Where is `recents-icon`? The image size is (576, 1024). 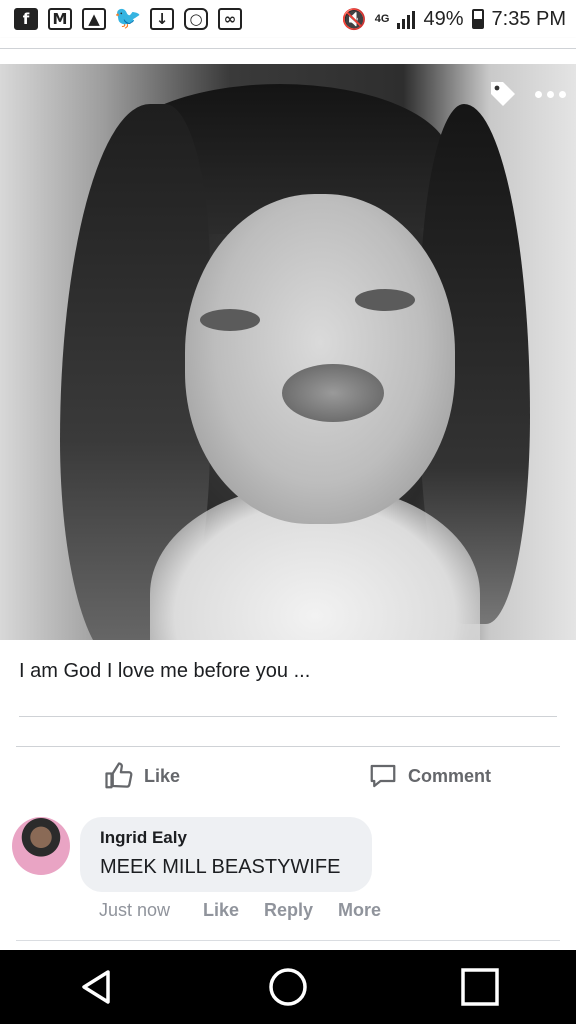 recents-icon is located at coordinates (480, 987).